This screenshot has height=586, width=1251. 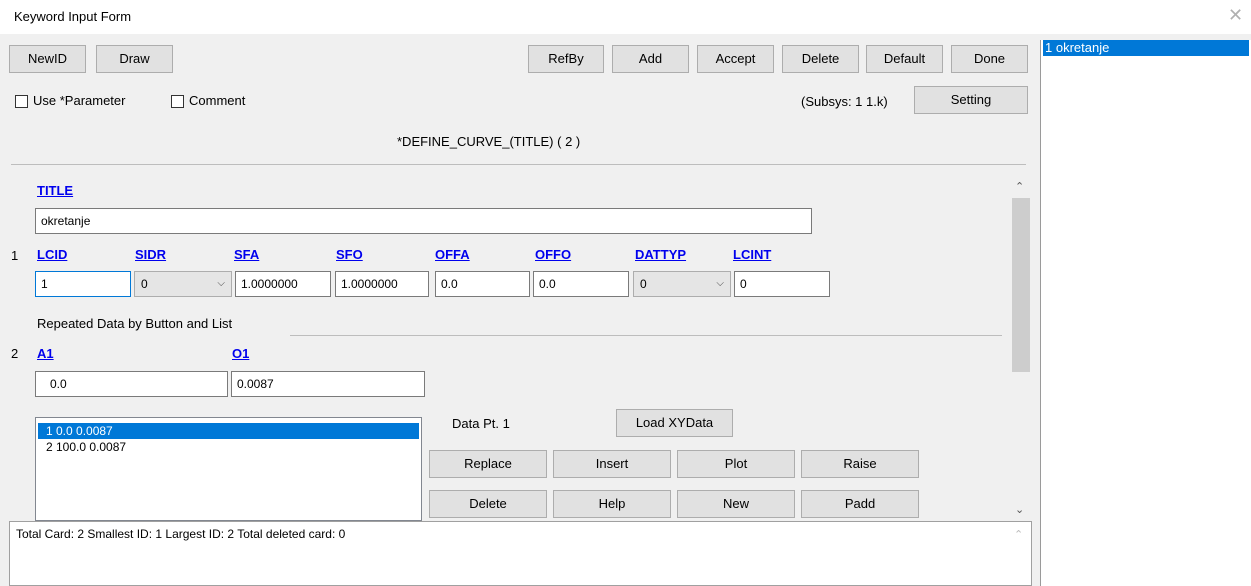 I want to click on newid-button: NewID, so click(x=47, y=59).